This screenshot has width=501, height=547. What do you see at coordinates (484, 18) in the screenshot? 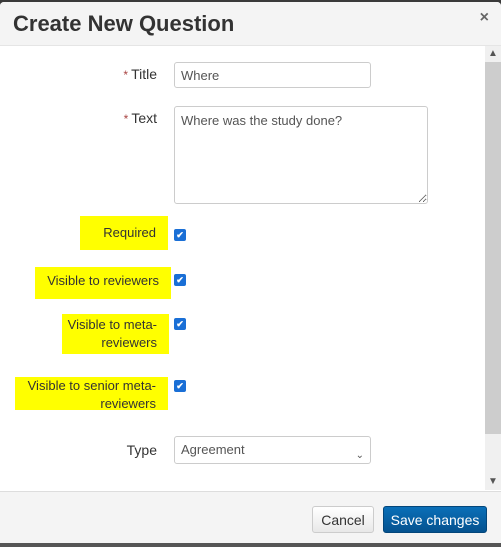
I see `close-icon: ×` at bounding box center [484, 18].